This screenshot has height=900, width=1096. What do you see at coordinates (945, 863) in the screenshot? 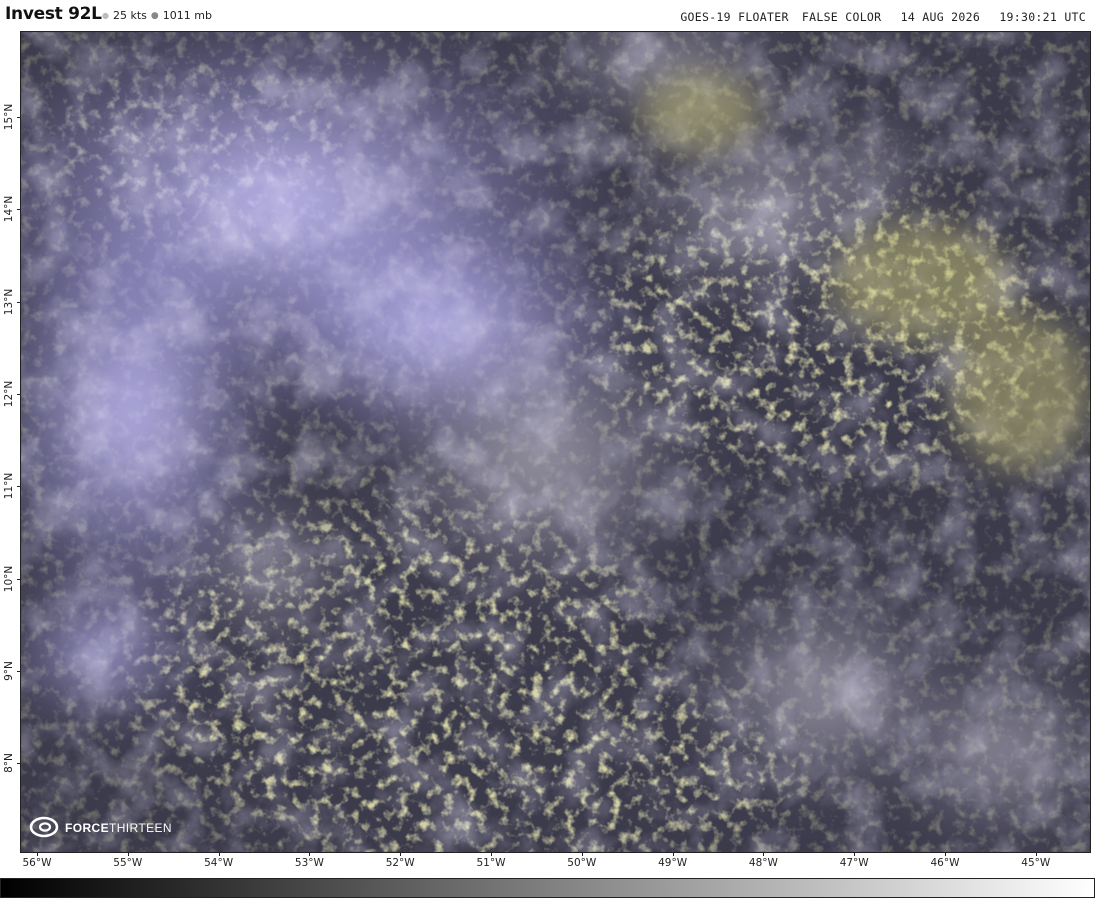
I see `longitude-label: 46°W` at bounding box center [945, 863].